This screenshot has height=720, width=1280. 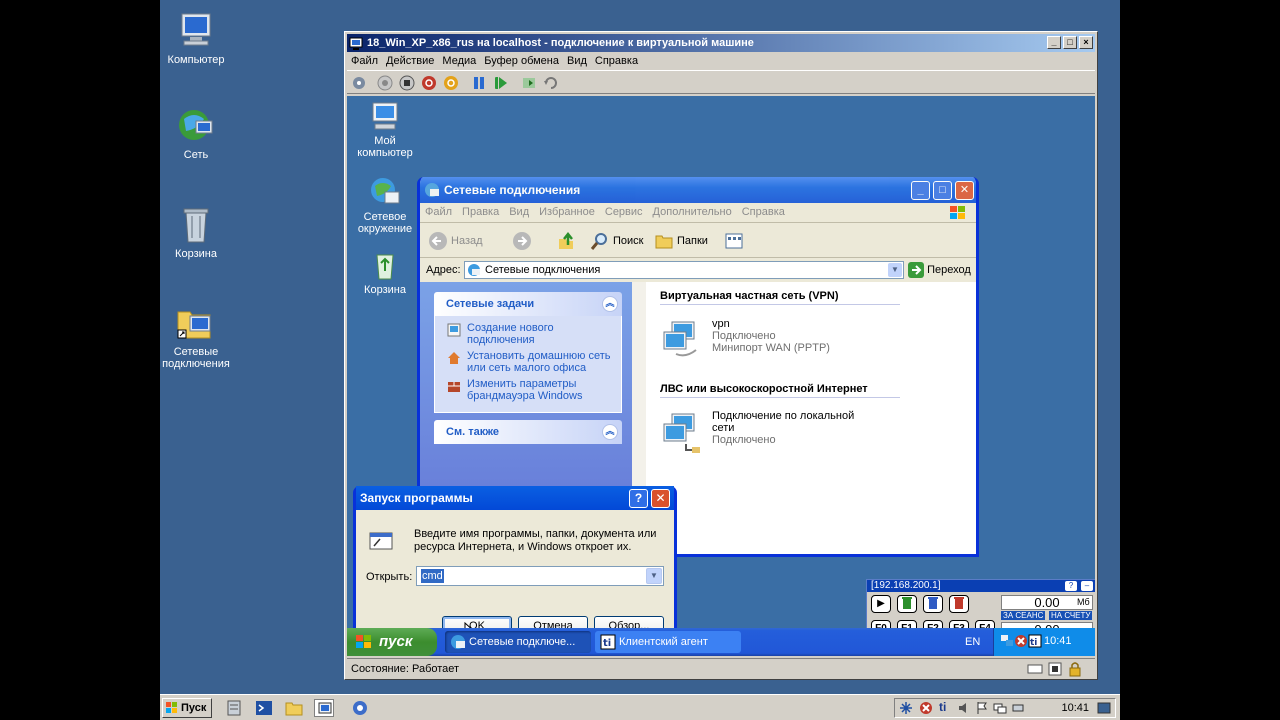 What do you see at coordinates (360, 708) in the screenshot?
I see `hyperv-manager-icon` at bounding box center [360, 708].